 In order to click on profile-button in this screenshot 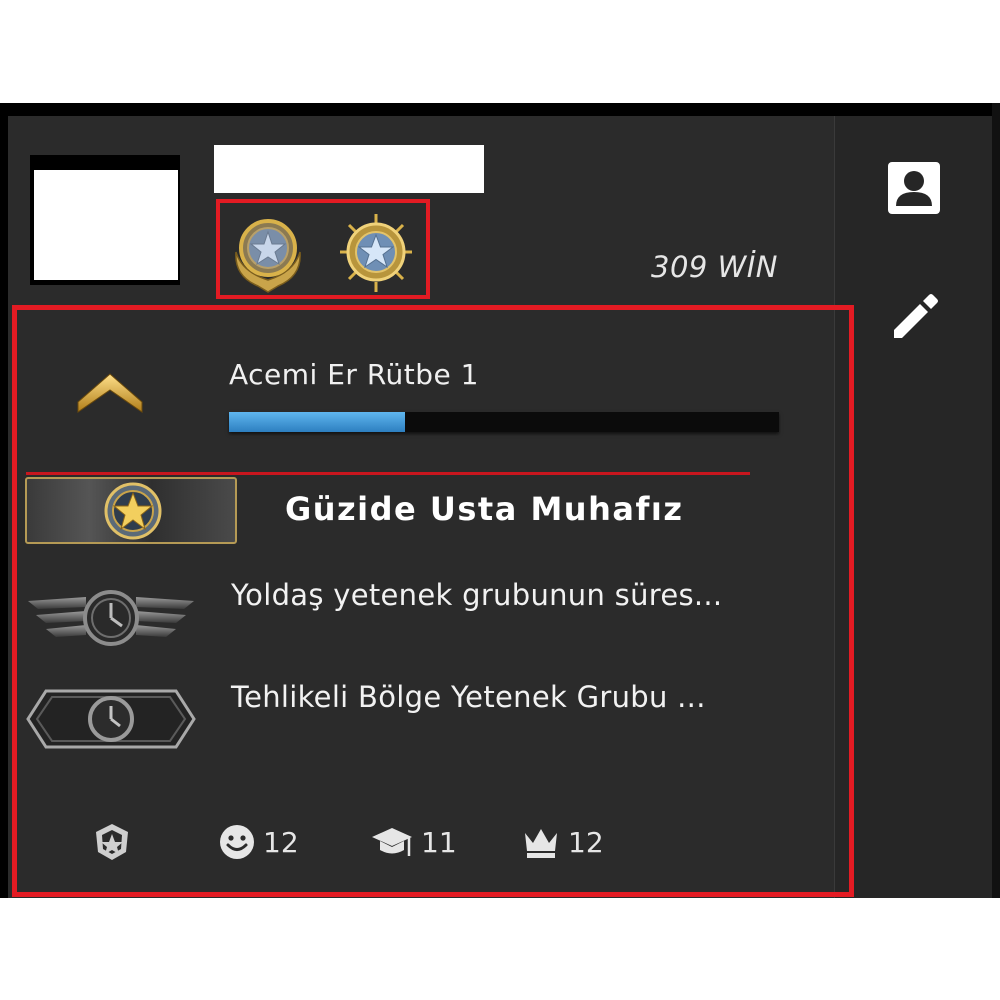, I will do `click(914, 188)`.